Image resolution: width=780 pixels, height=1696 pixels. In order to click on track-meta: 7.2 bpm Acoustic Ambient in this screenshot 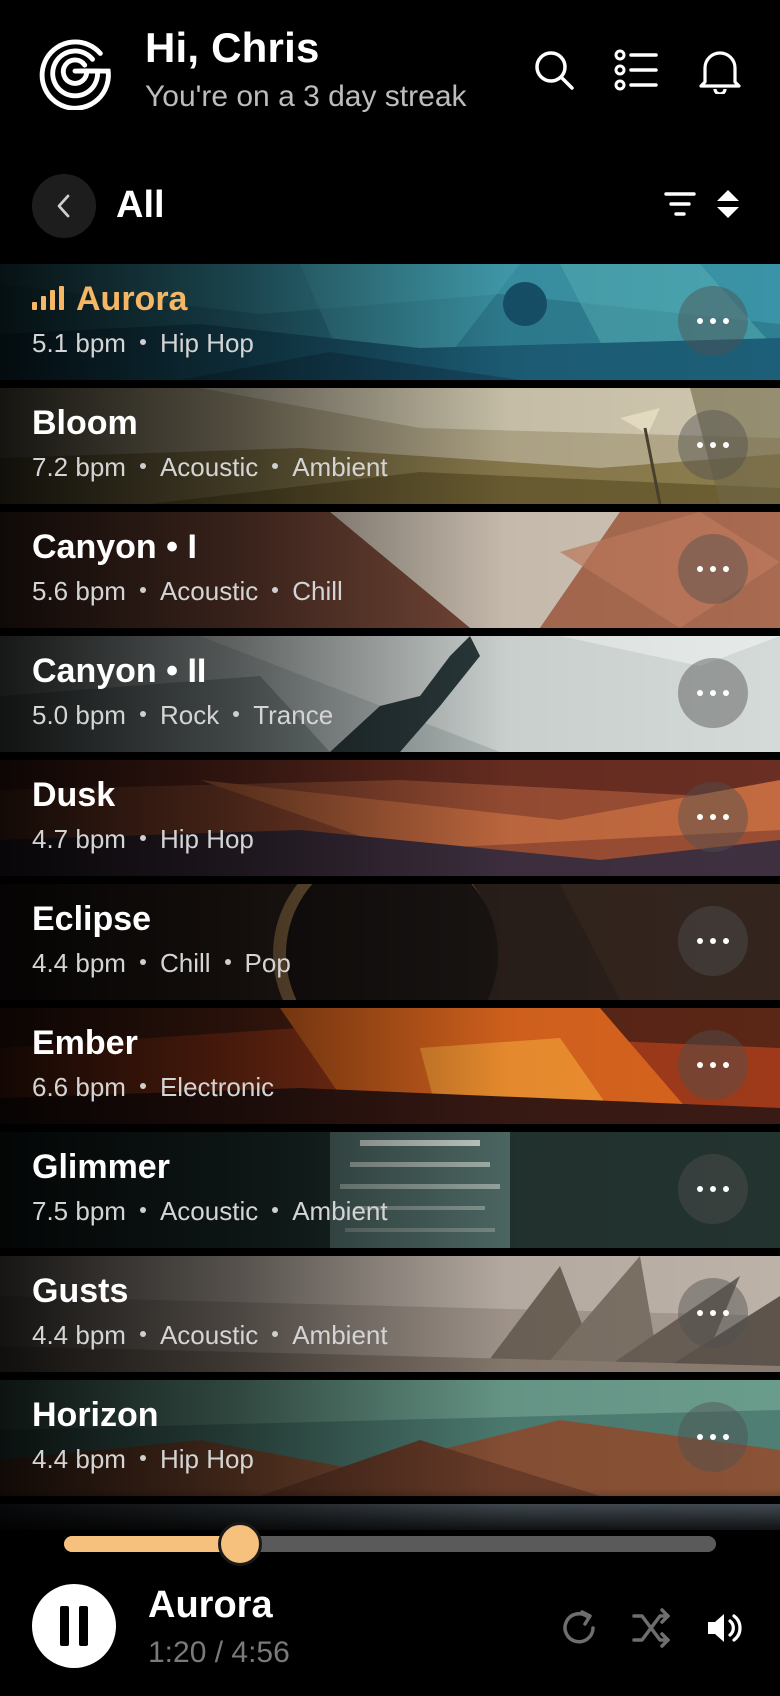, I will do `click(210, 467)`.